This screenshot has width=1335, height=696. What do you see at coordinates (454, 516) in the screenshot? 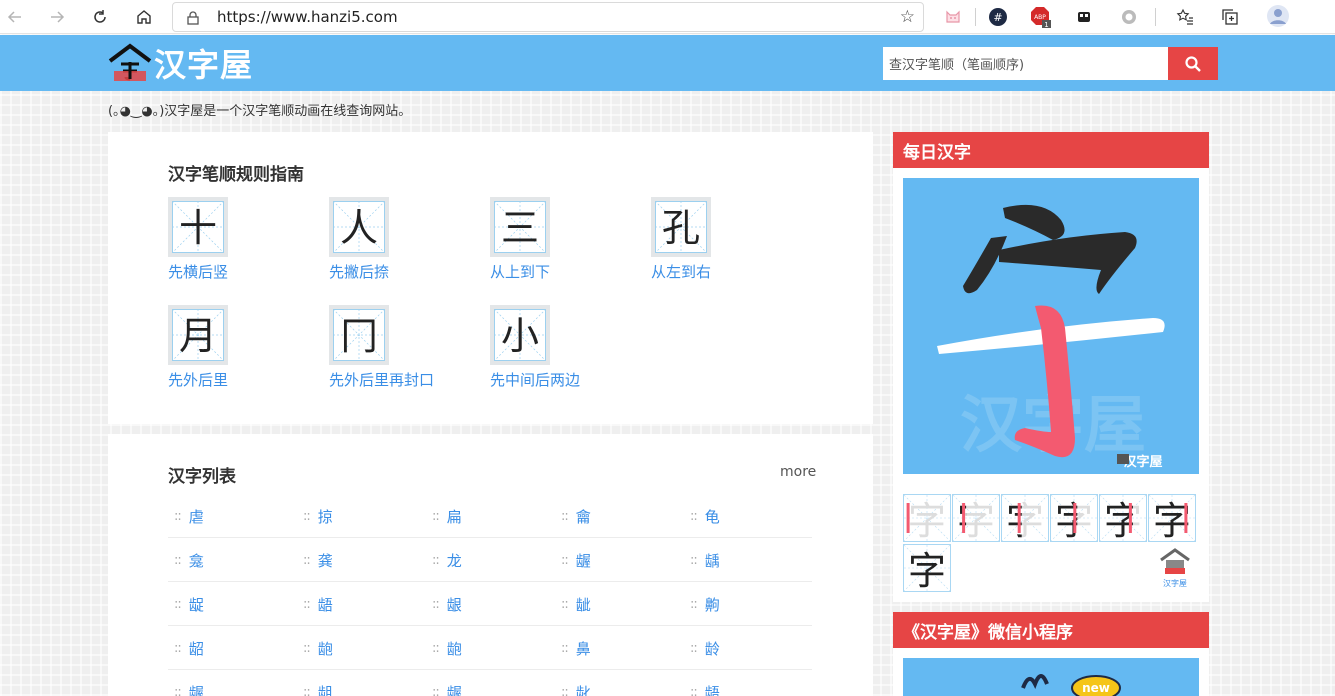
I see `character-text: 扁` at bounding box center [454, 516].